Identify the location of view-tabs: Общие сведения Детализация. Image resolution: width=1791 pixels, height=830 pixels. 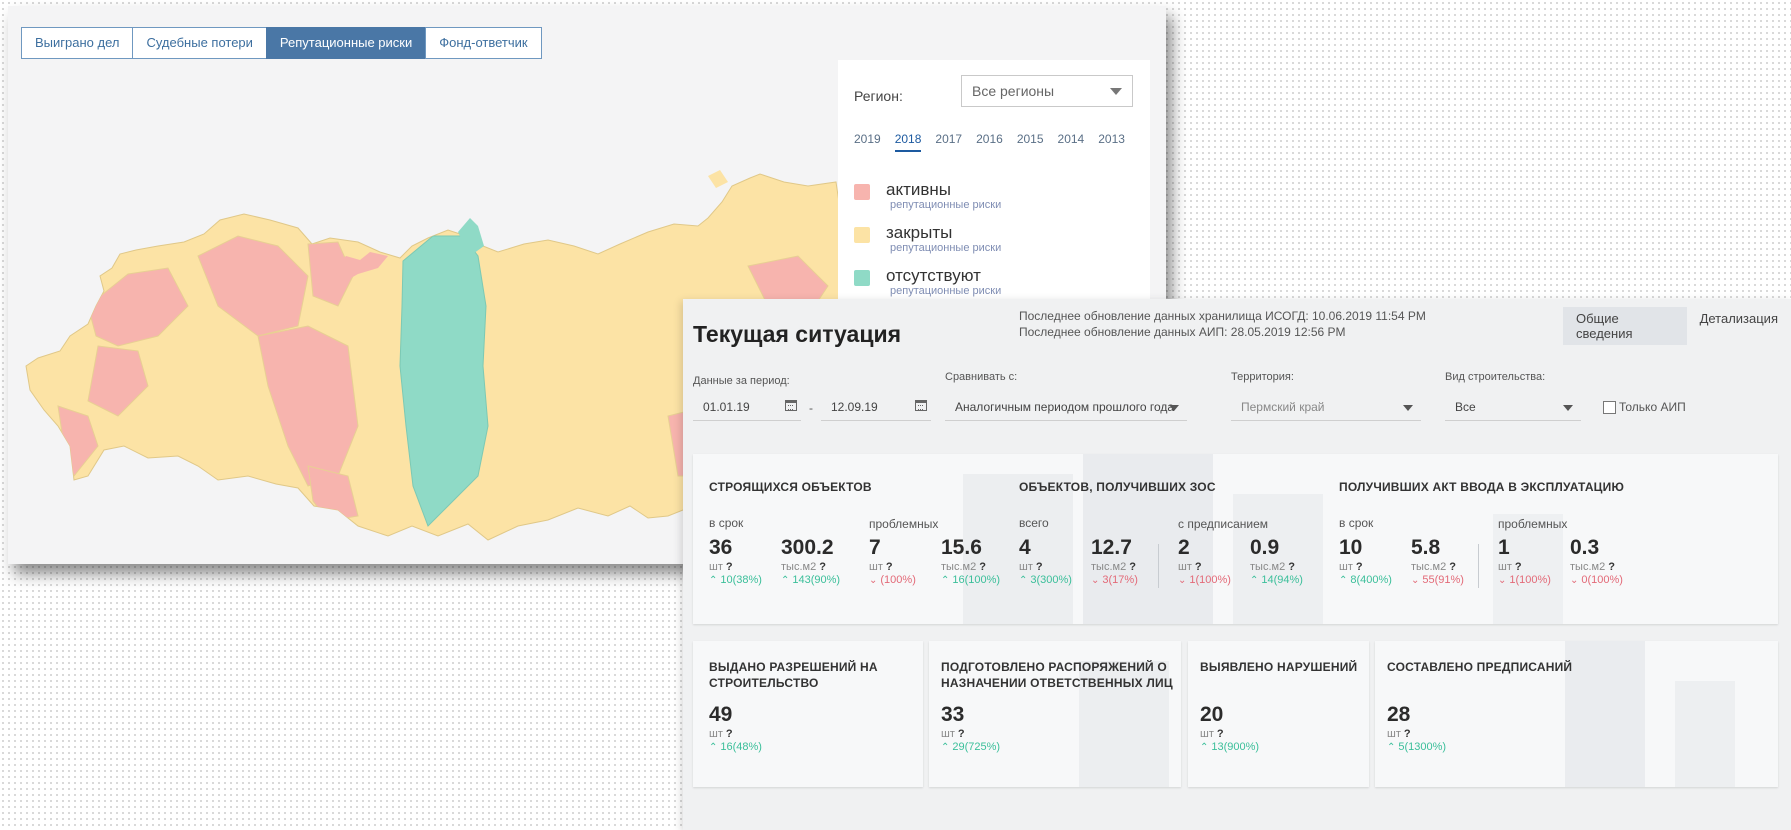
(1677, 326).